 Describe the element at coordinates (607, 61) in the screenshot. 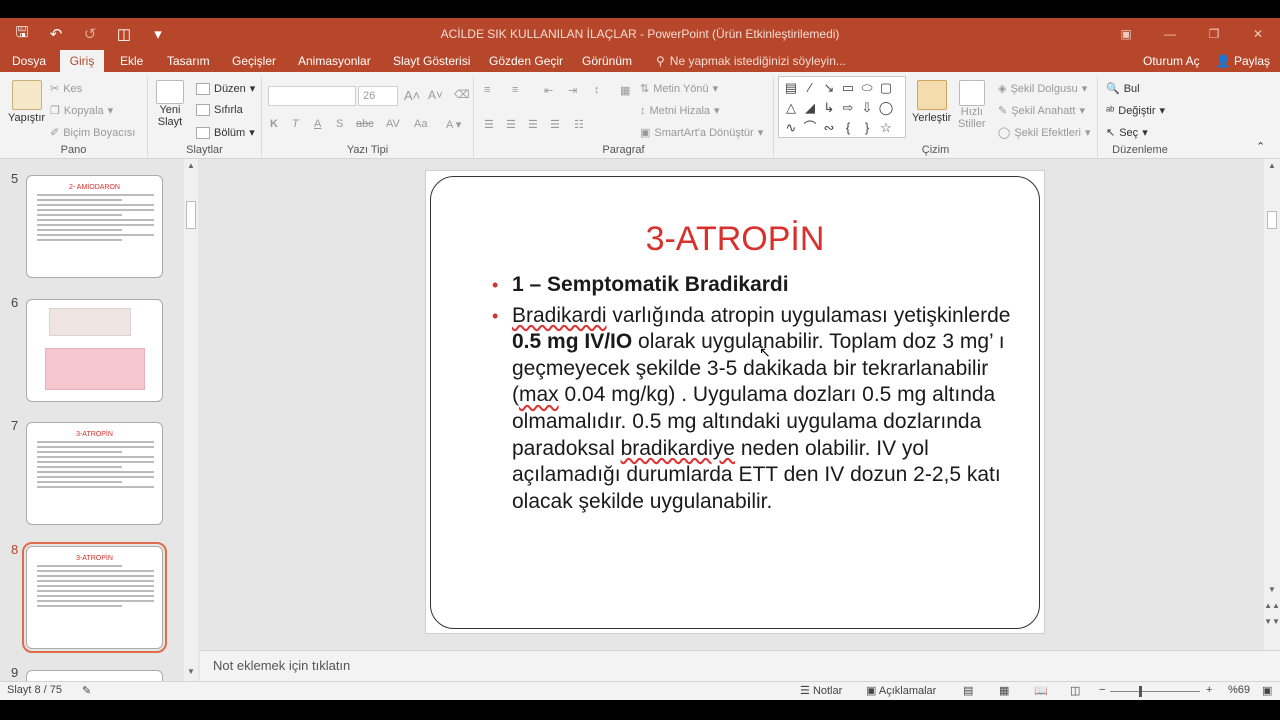

I see `tab-gorunum: Görünüm` at that location.